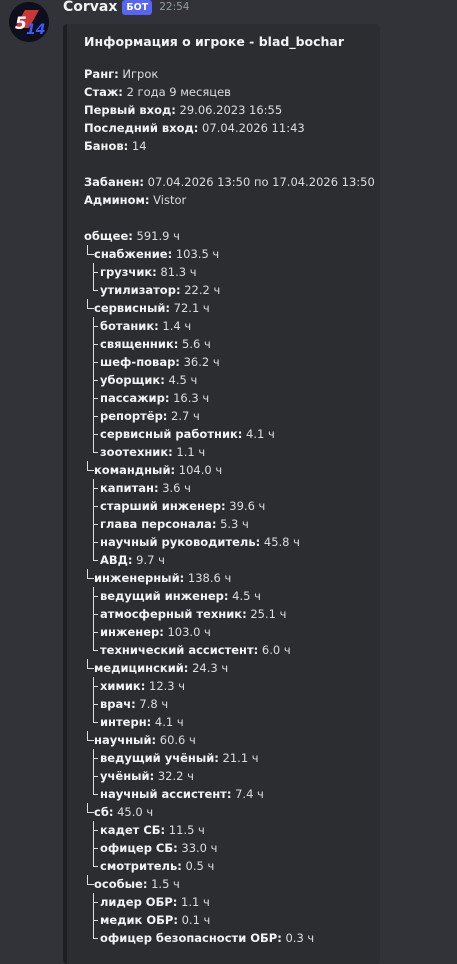  Describe the element at coordinates (139, 344) in the screenshot. I see `playtime-role-label: священник:` at that location.